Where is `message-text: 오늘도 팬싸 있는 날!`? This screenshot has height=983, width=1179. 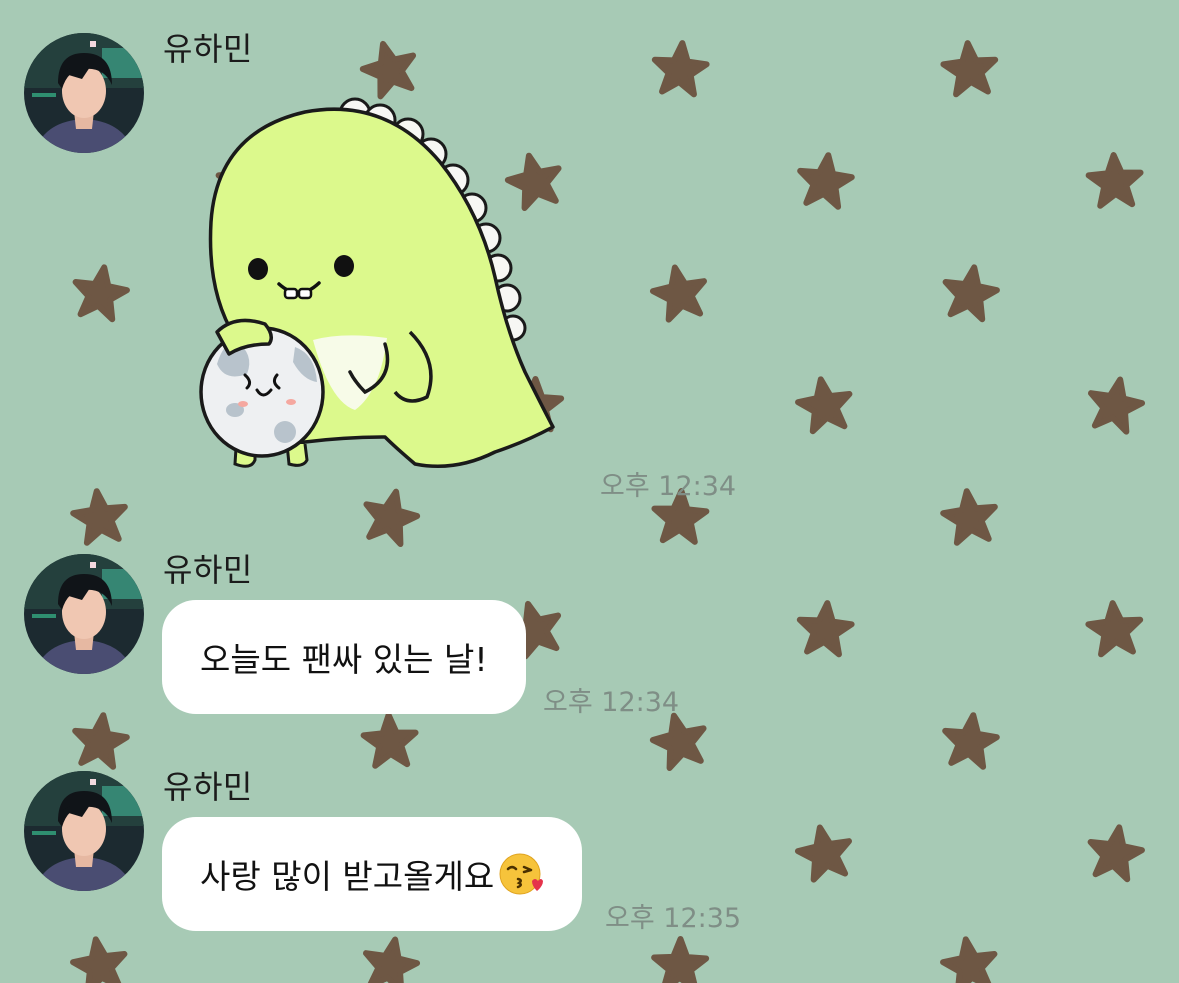
message-text: 오늘도 팬싸 있는 날! is located at coordinates (344, 659).